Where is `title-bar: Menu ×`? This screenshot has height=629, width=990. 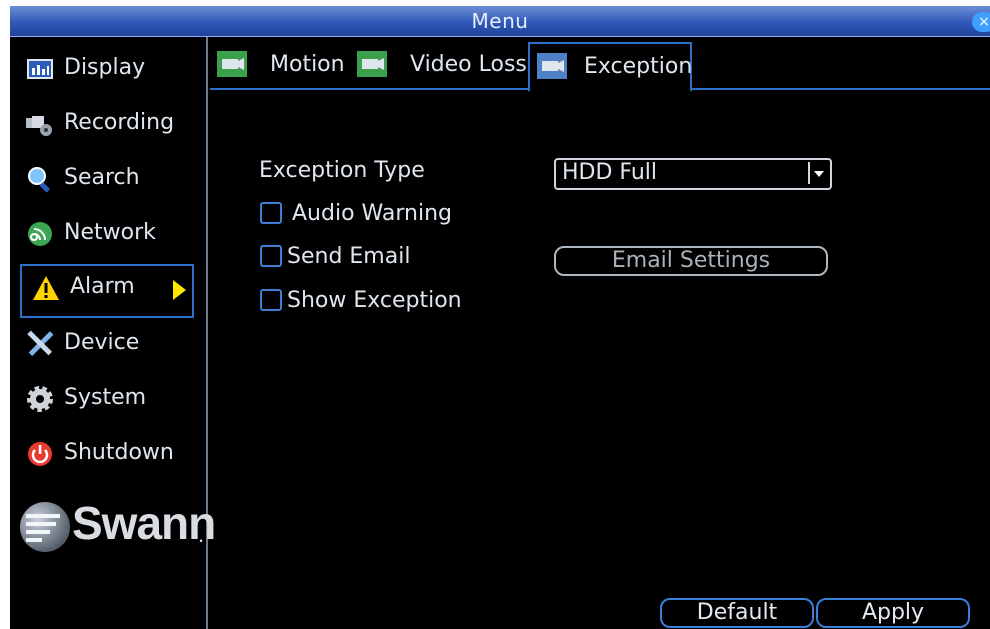
title-bar: Menu × is located at coordinates (500, 21).